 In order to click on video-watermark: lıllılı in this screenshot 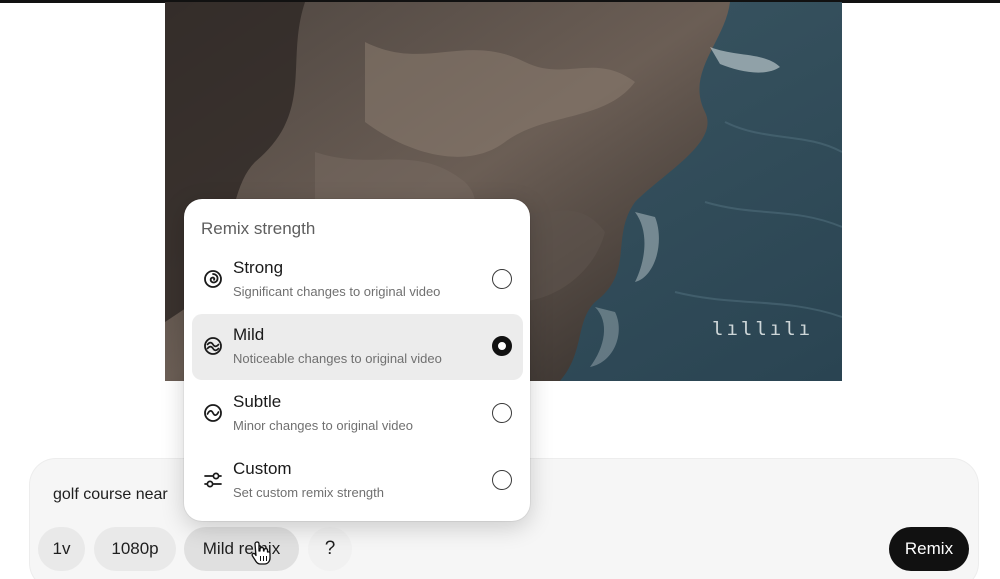, I will do `click(763, 329)`.